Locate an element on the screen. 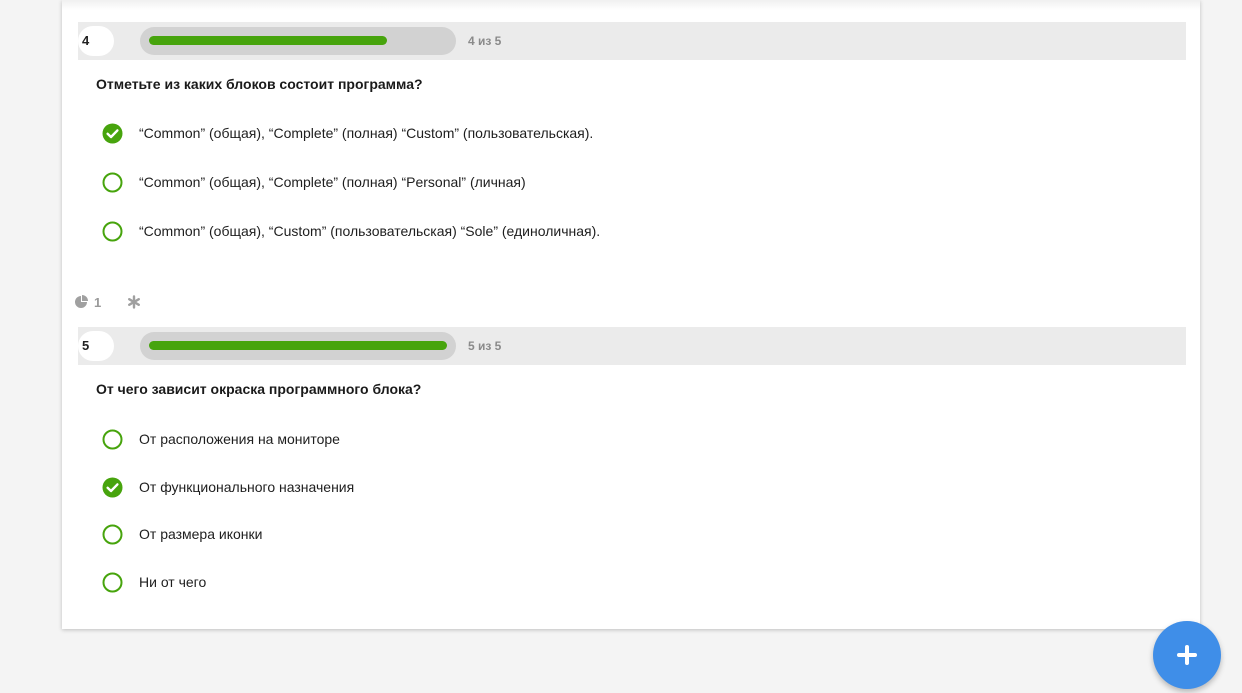 The height and width of the screenshot is (693, 1242). question-number: 4 is located at coordinates (96, 41).